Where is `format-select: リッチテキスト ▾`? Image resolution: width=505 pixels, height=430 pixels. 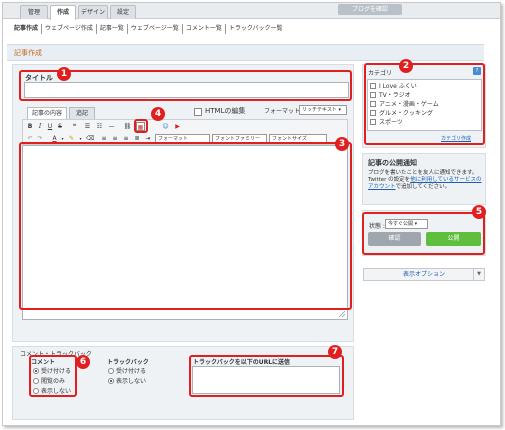 format-select: リッチテキスト ▾ is located at coordinates (323, 110).